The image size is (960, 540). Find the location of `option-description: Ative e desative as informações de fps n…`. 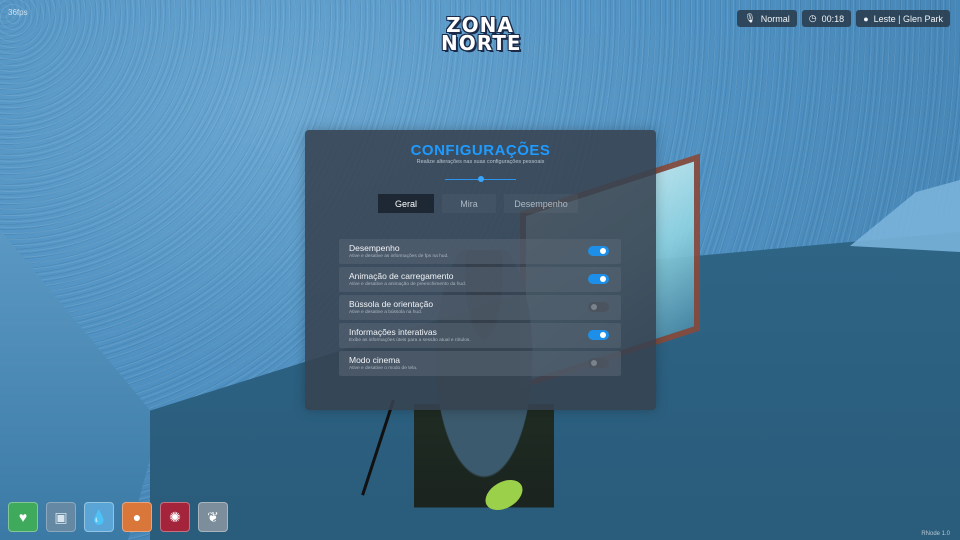

option-description: Ative e desative as informações de fps n… is located at coordinates (399, 256).